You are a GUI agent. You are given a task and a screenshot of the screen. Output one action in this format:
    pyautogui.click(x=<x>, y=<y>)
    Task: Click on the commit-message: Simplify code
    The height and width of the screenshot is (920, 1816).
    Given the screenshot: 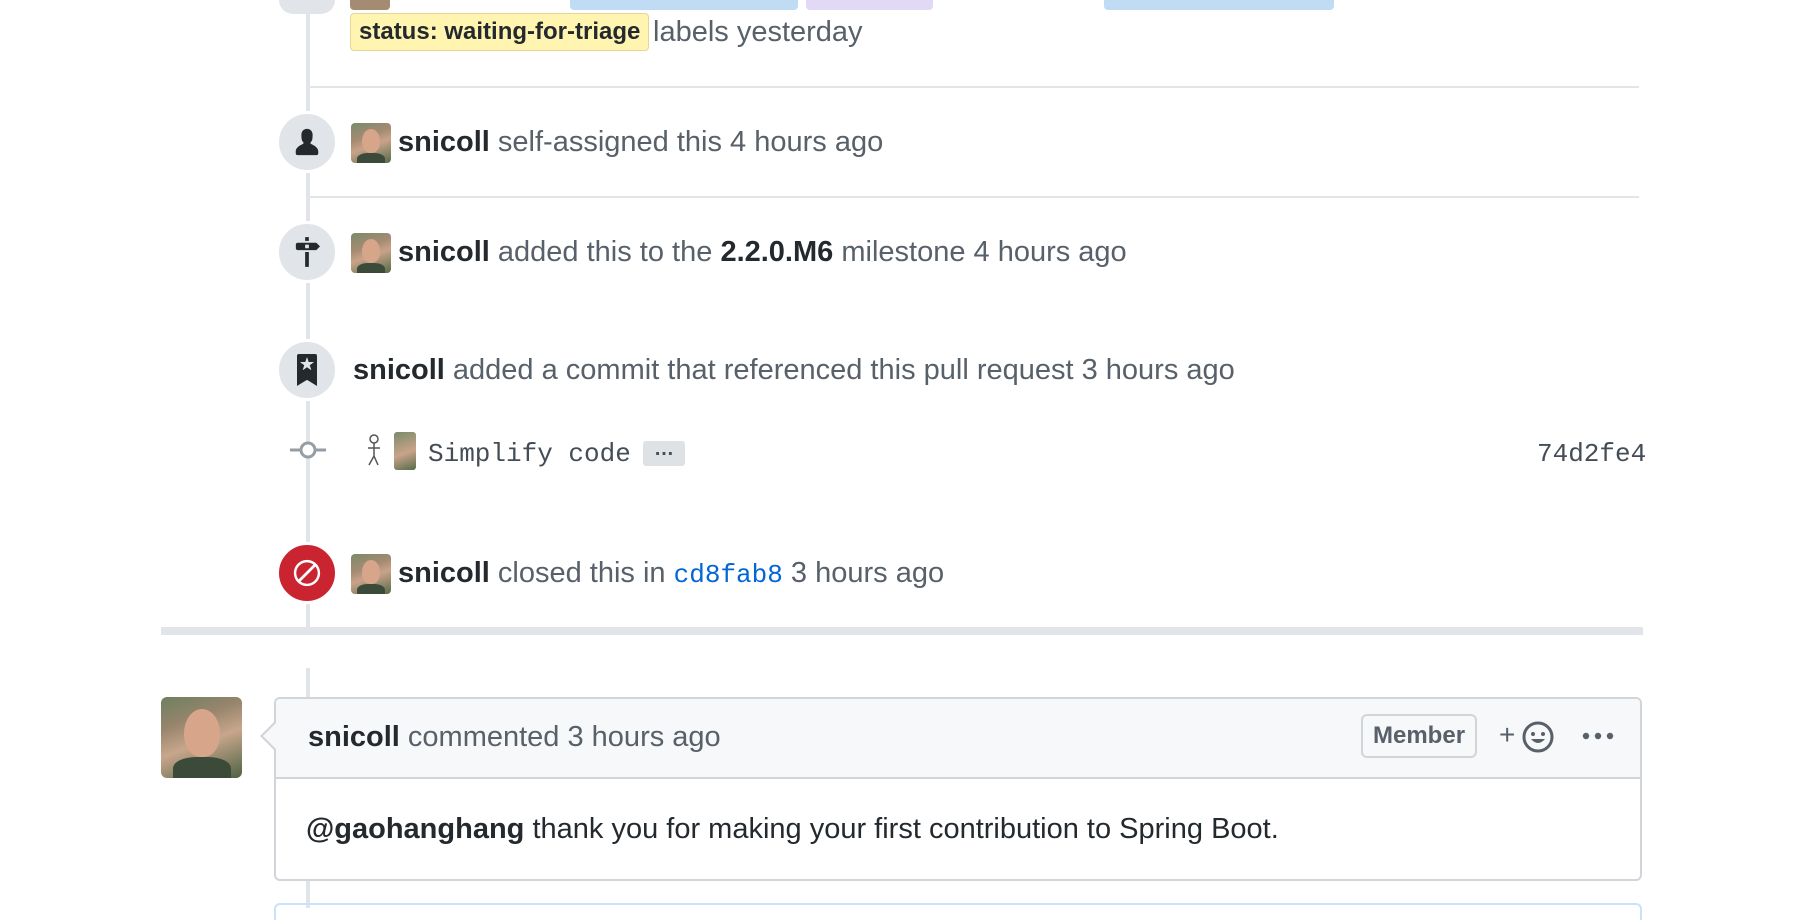 What is the action you would take?
    pyautogui.click(x=529, y=454)
    